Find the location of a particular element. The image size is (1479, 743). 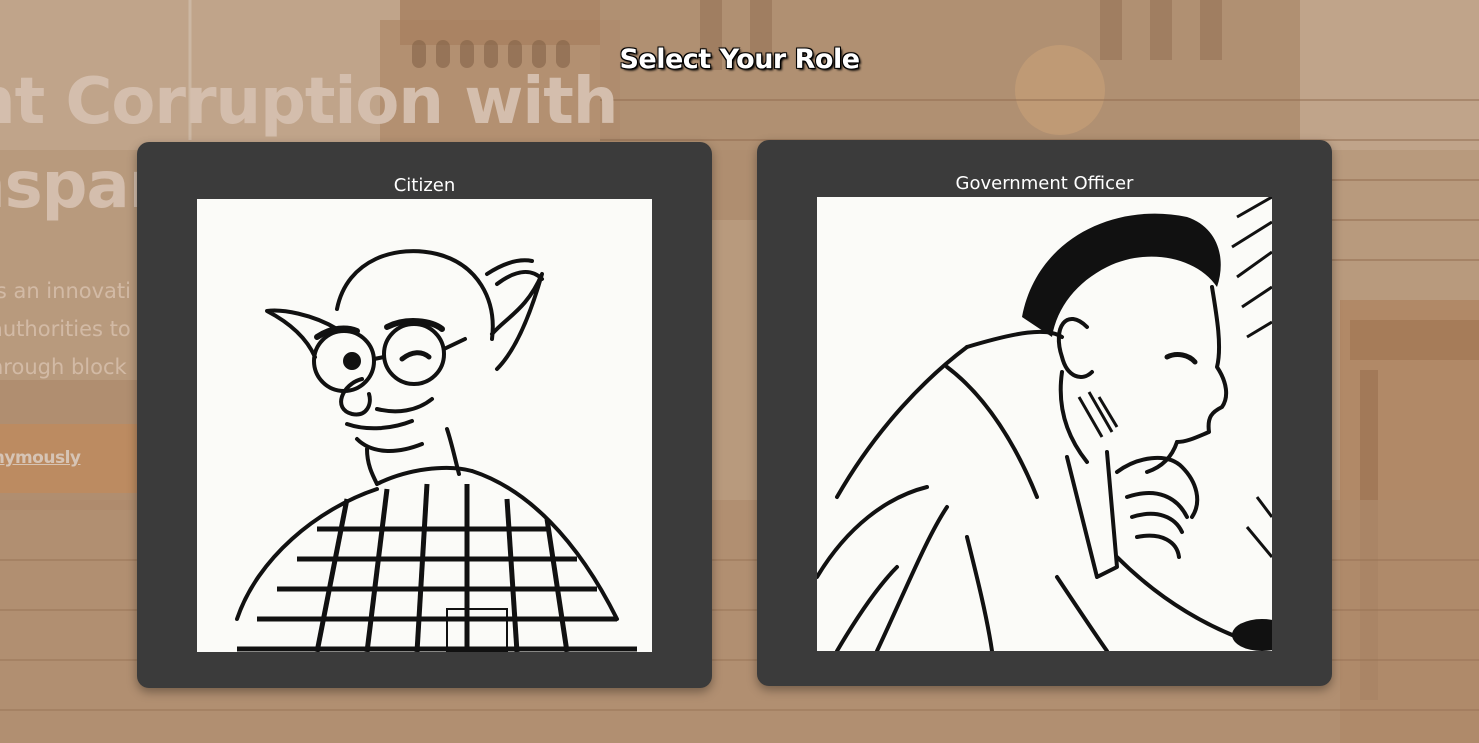

role-label-government-officer: Government Officer is located at coordinates (1044, 183).